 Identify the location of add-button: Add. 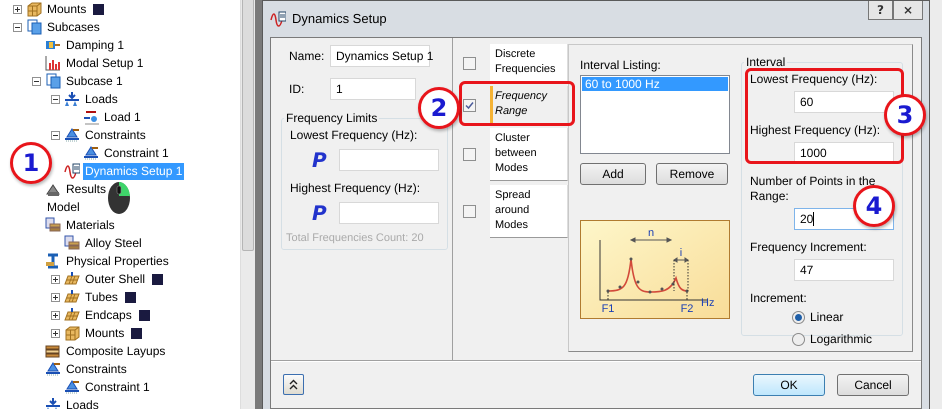
(613, 174).